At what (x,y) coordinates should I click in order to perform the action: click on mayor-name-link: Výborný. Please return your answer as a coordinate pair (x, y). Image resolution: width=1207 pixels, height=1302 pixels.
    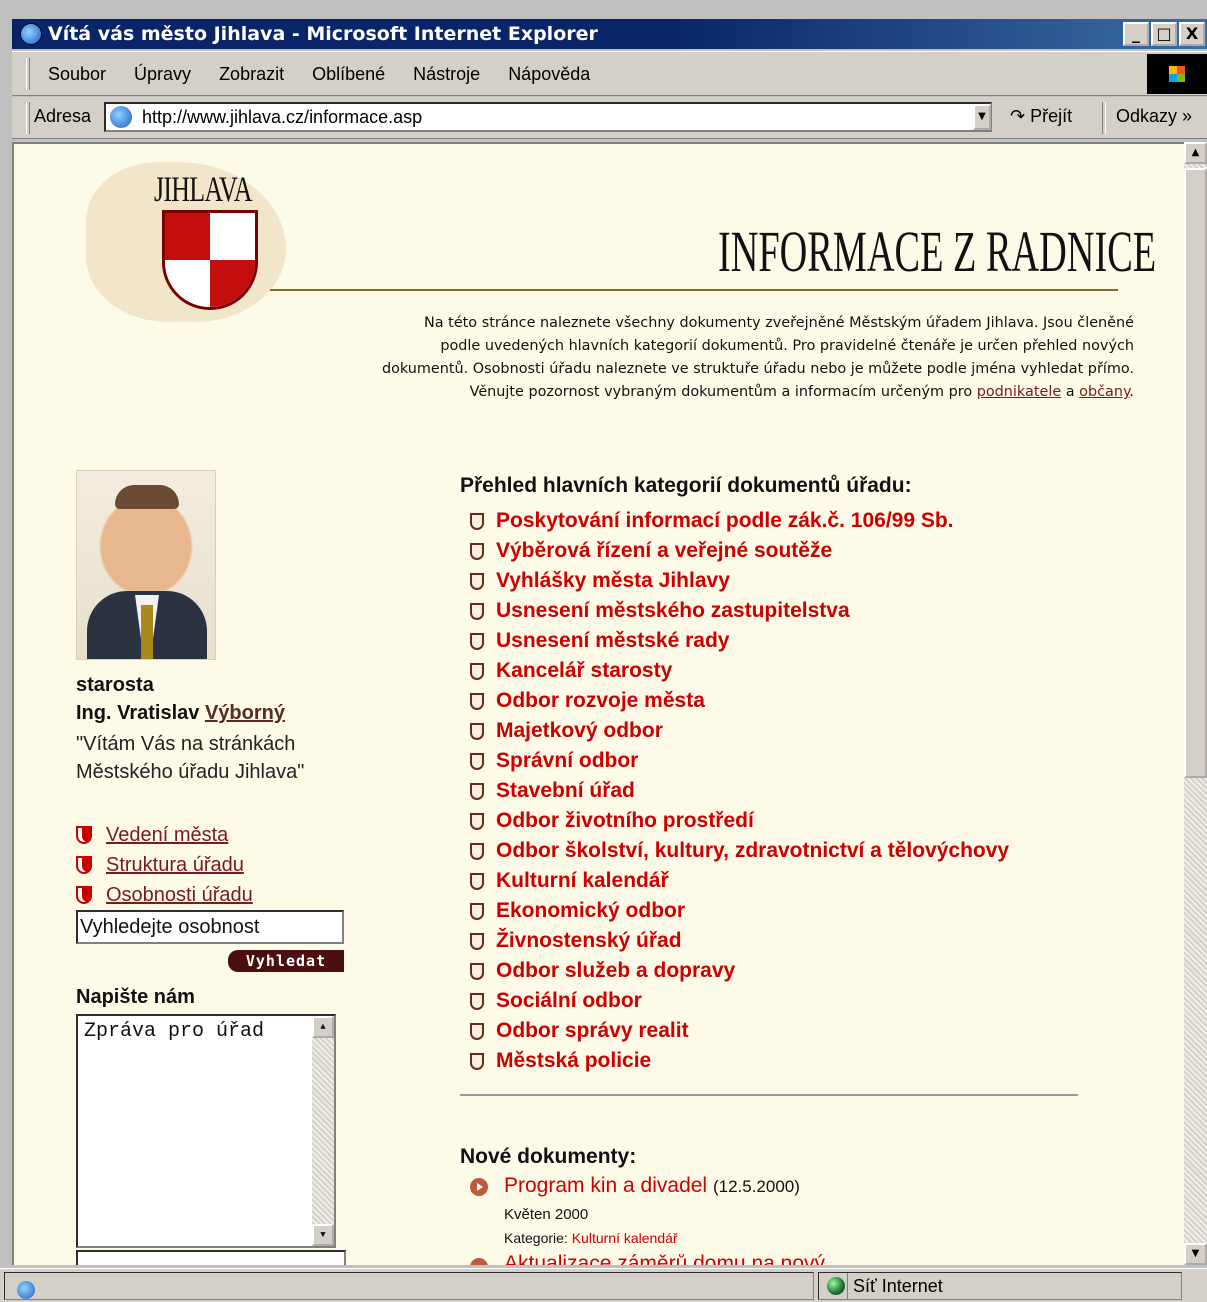
    Looking at the image, I should click on (245, 713).